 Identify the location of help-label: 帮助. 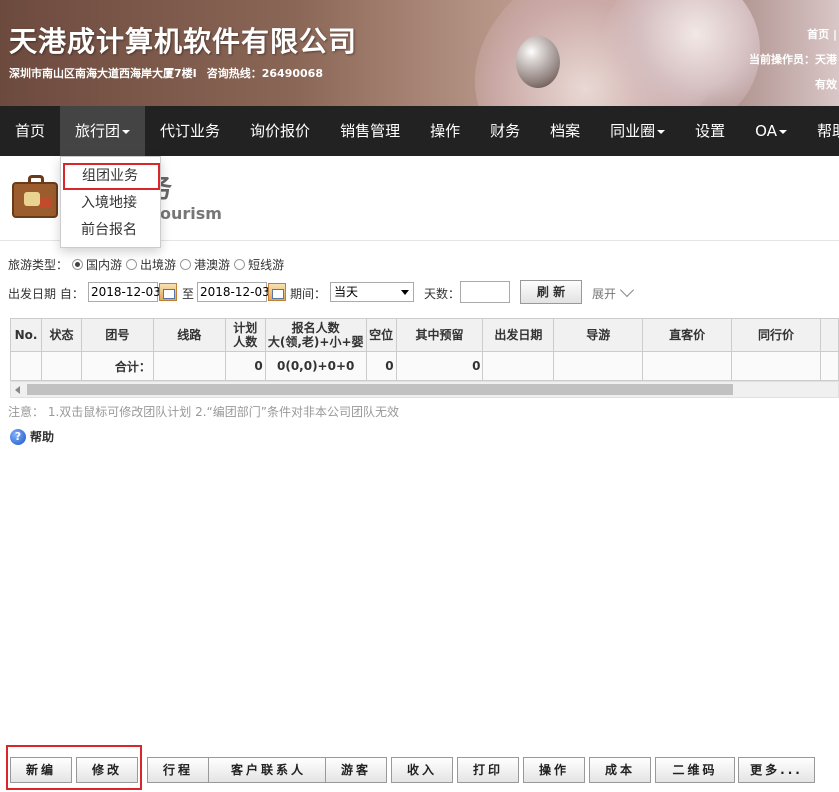
(42, 437).